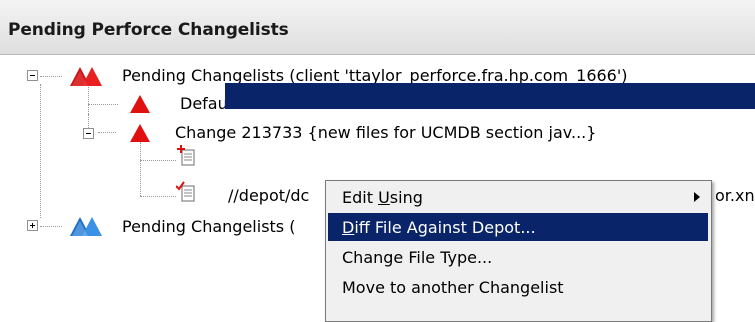  I want to click on add-file-icon, so click(186, 155).